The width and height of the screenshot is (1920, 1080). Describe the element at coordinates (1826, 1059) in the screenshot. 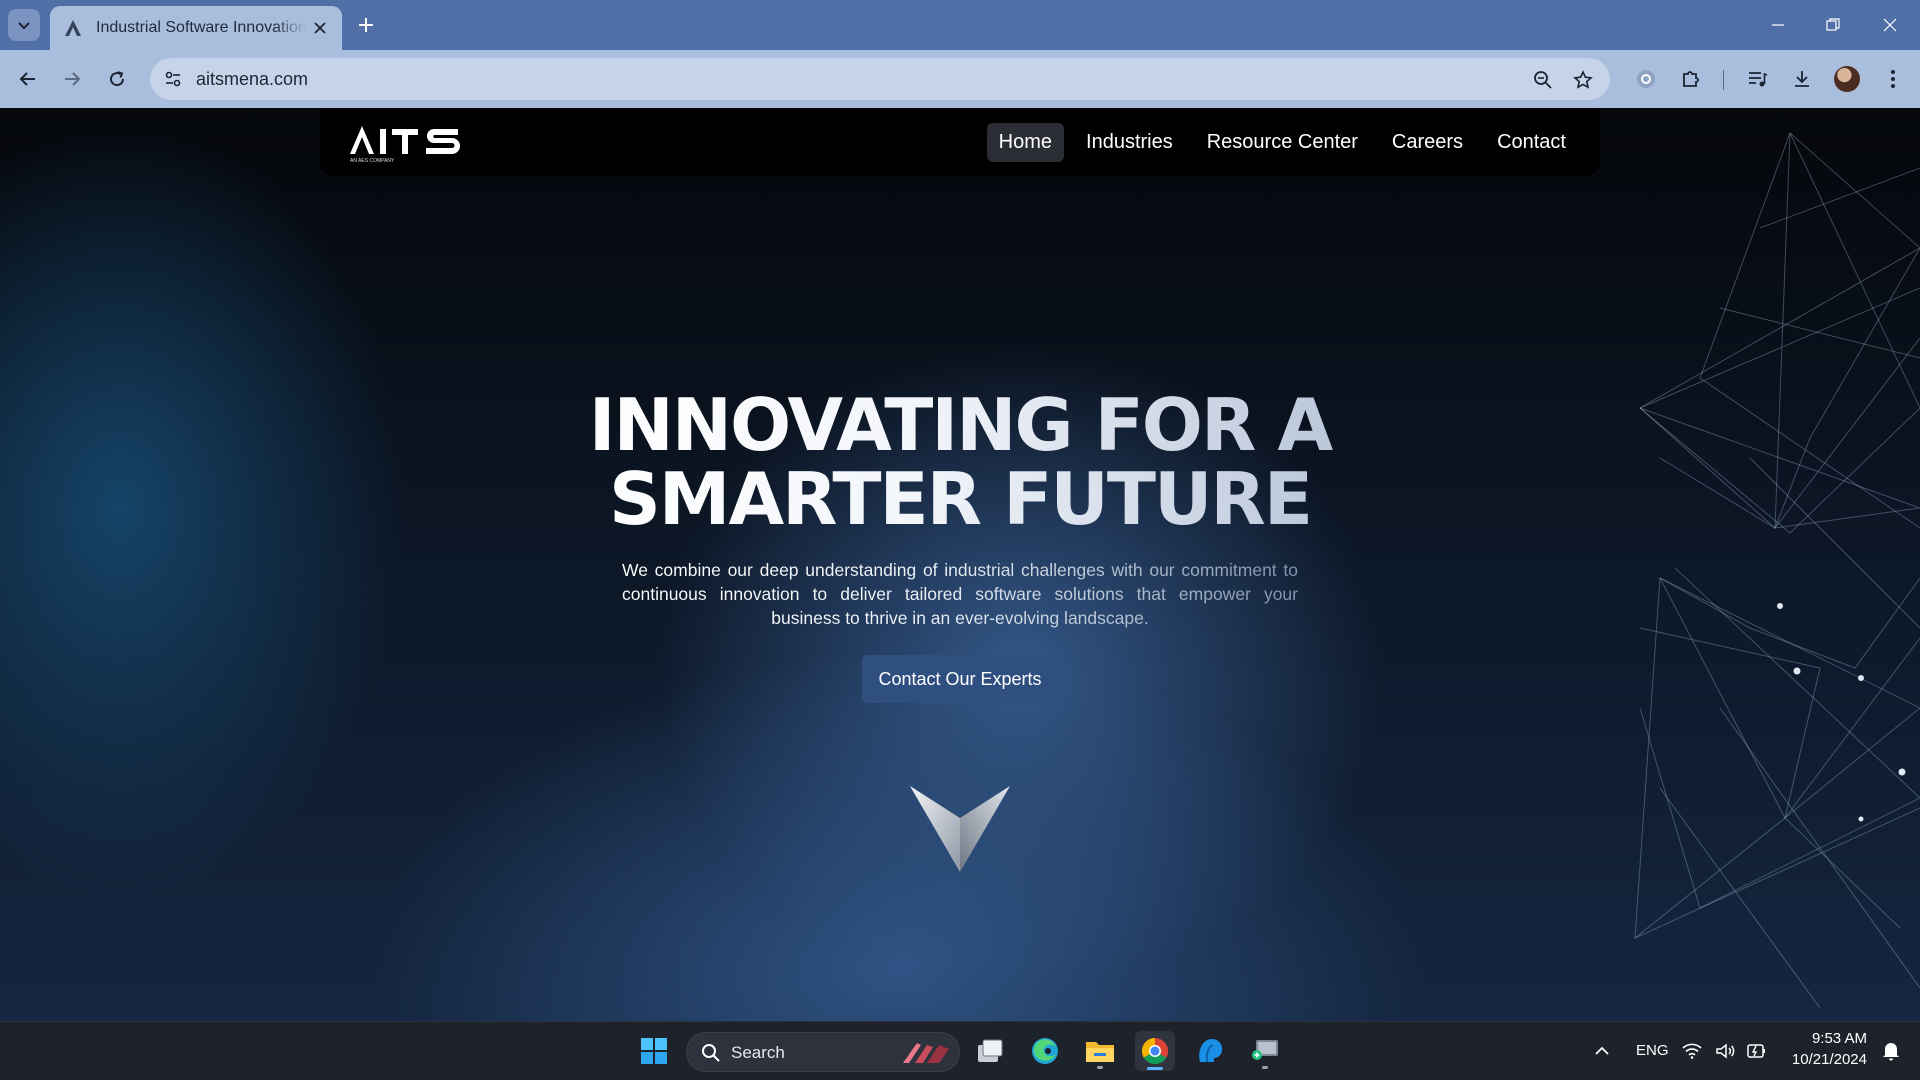

I see `clock-date: 10/21/2024` at that location.